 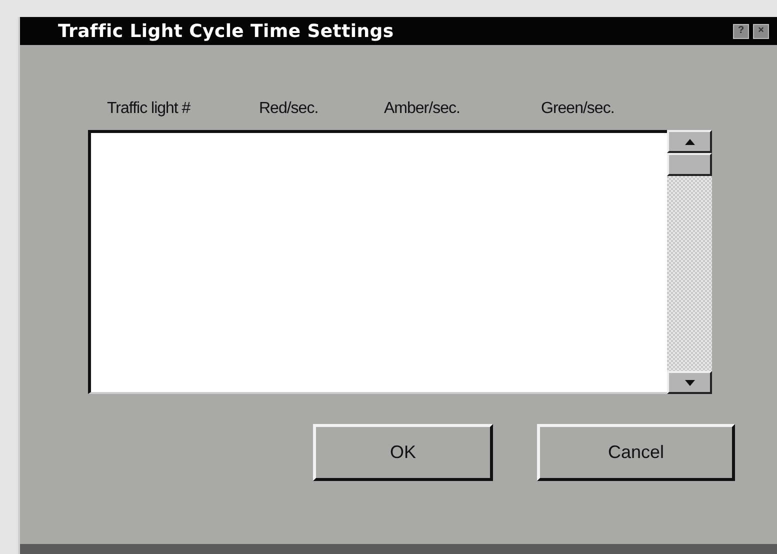 What do you see at coordinates (761, 31) in the screenshot?
I see `close-button: ×` at bounding box center [761, 31].